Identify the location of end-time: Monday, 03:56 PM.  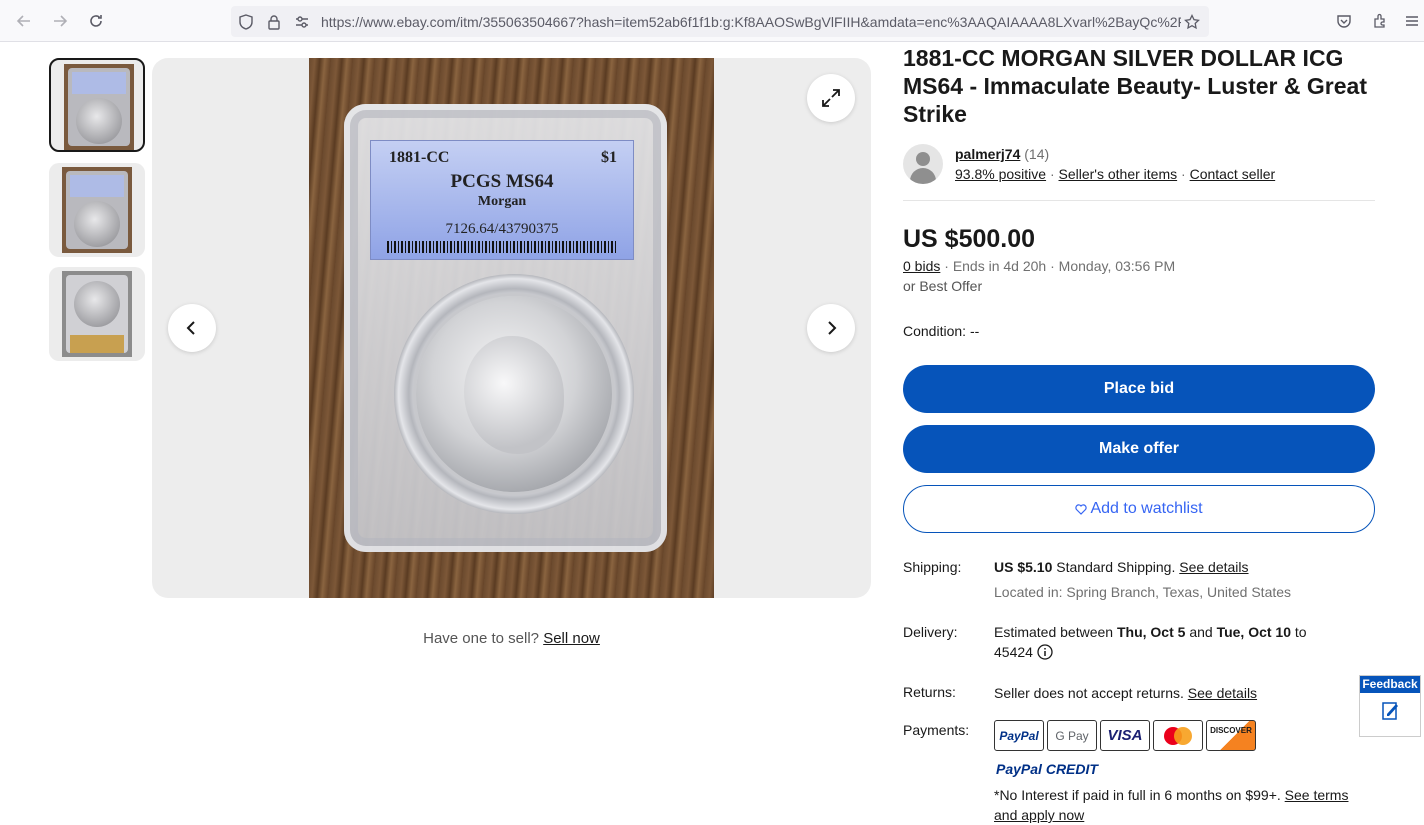
(1117, 266).